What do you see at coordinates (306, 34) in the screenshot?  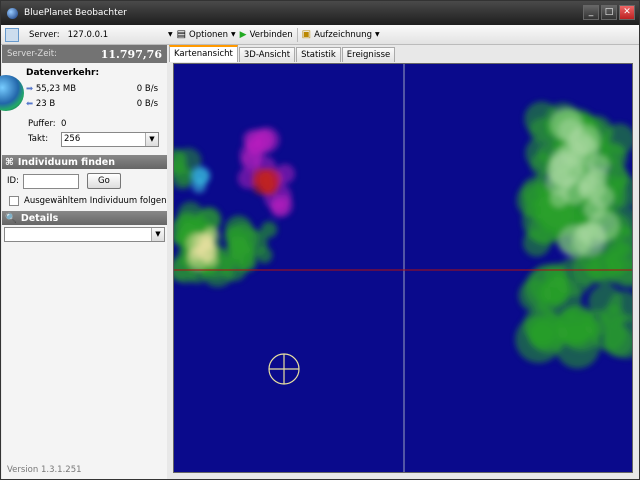 I see `record-icon: ▣` at bounding box center [306, 34].